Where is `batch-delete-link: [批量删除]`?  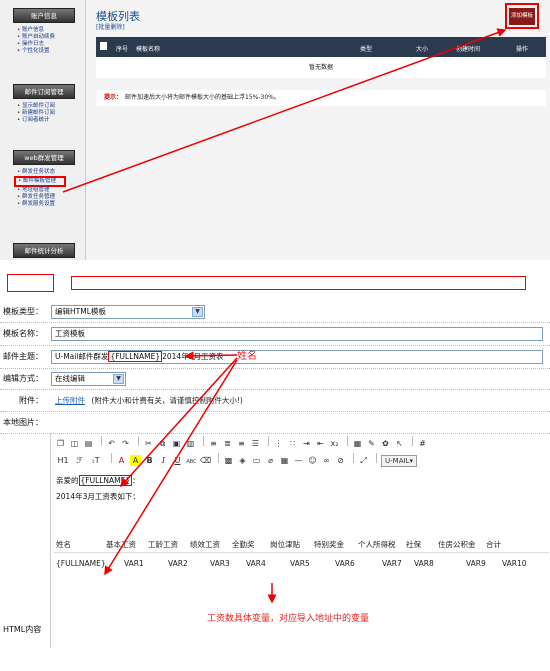
batch-delete-link: [批量删除] is located at coordinates (110, 26).